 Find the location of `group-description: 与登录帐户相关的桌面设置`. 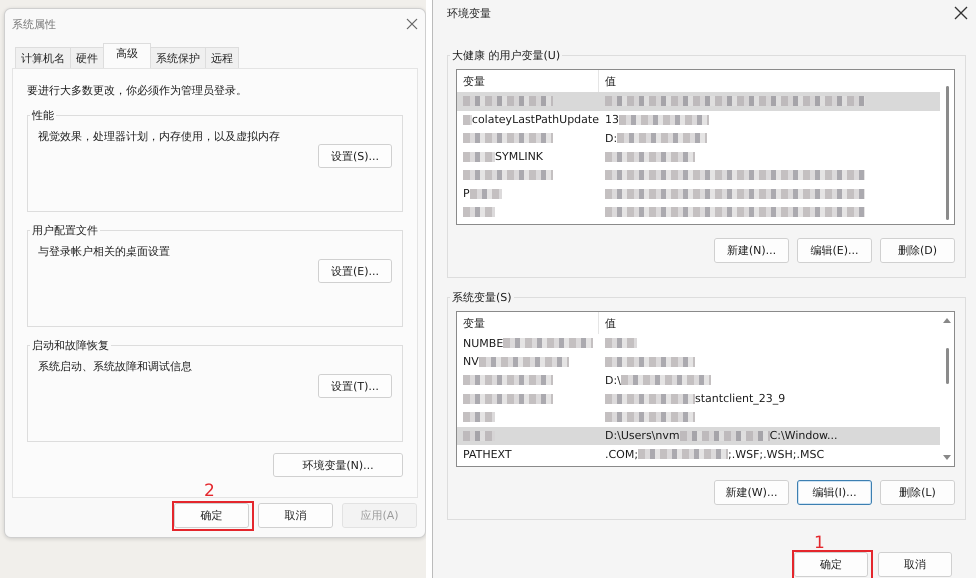

group-description: 与登录帐户相关的桌面设置 is located at coordinates (104, 251).